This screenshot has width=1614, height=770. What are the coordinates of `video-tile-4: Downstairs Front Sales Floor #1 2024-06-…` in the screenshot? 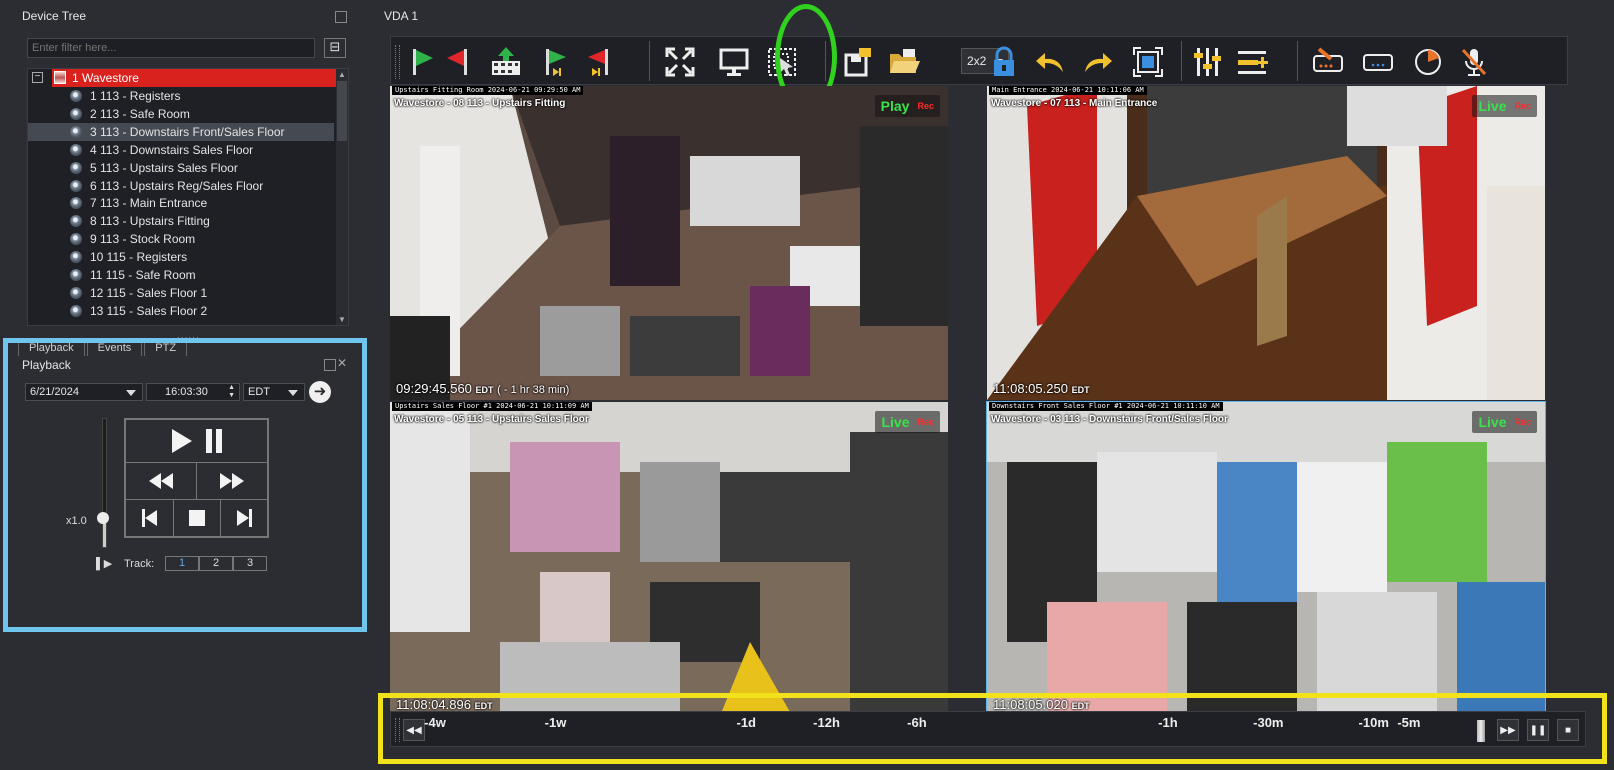 It's located at (1266, 559).